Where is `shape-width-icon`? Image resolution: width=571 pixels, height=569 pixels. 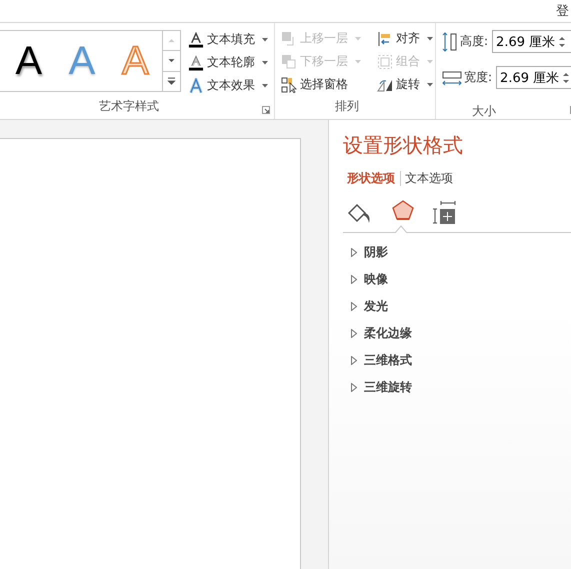
shape-width-icon is located at coordinates (452, 78).